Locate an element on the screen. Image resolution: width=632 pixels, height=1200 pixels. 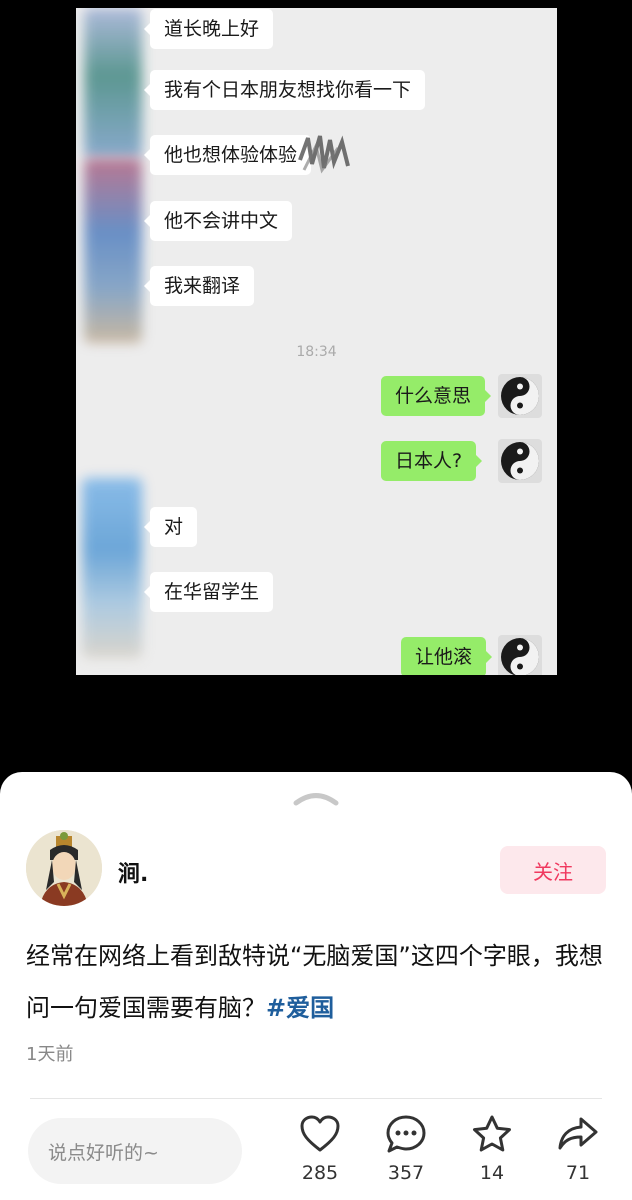
chat-message-mine: 日本人? is located at coordinates (432, 461).